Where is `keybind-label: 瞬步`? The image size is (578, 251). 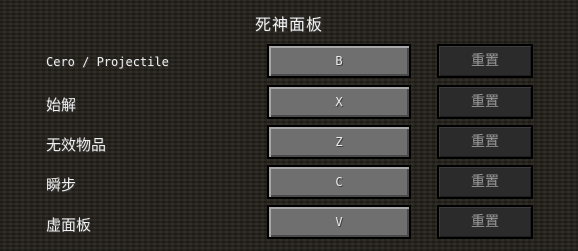
keybind-label: 瞬步 is located at coordinates (61, 185).